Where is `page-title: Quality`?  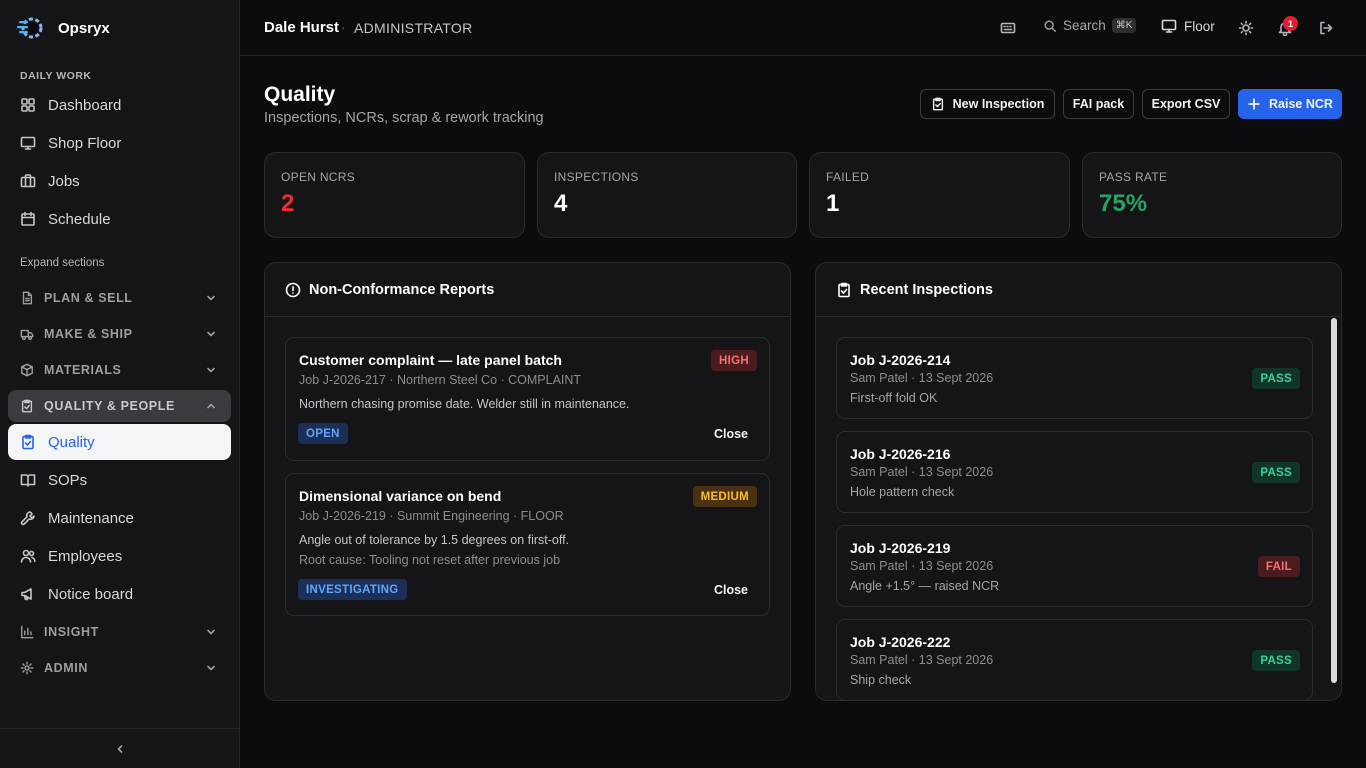 page-title: Quality is located at coordinates (300, 94).